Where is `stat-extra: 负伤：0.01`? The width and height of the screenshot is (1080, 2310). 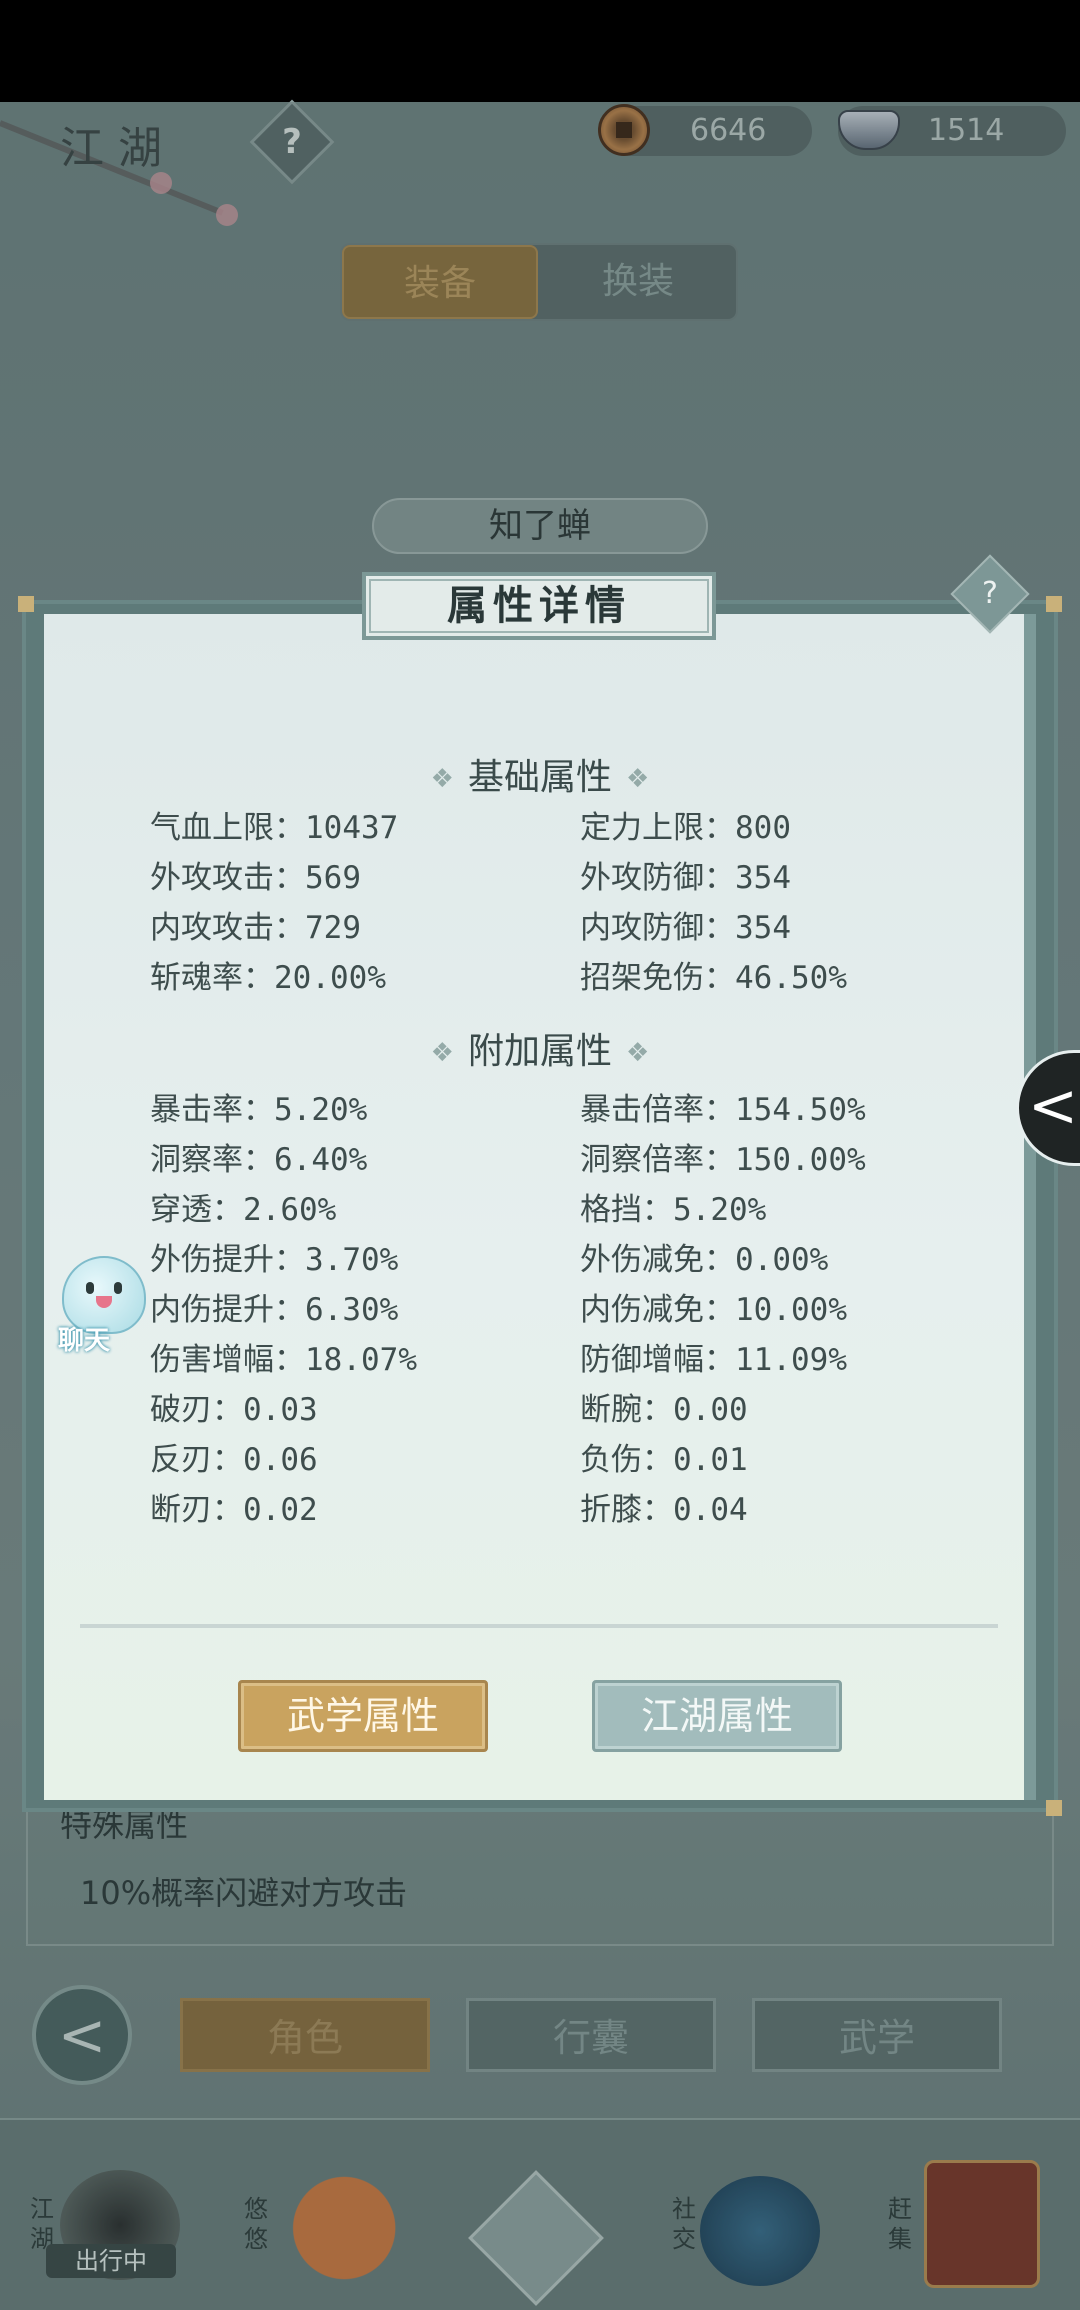
stat-extra: 负伤：0.01 is located at coordinates (664, 1460).